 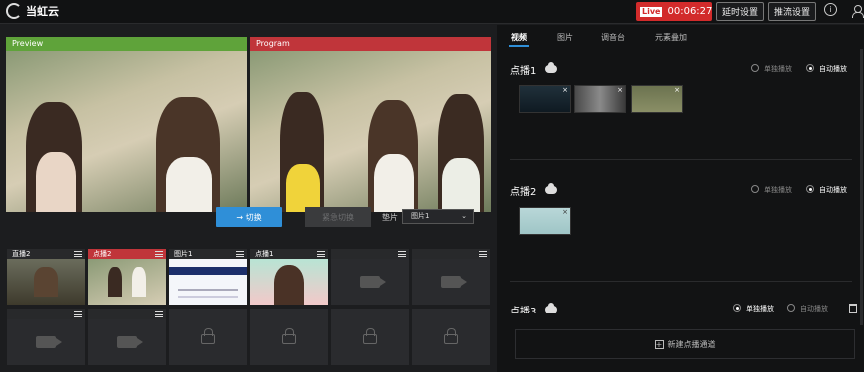 I want to click on cell-head: 直播2, so click(x=46, y=254).